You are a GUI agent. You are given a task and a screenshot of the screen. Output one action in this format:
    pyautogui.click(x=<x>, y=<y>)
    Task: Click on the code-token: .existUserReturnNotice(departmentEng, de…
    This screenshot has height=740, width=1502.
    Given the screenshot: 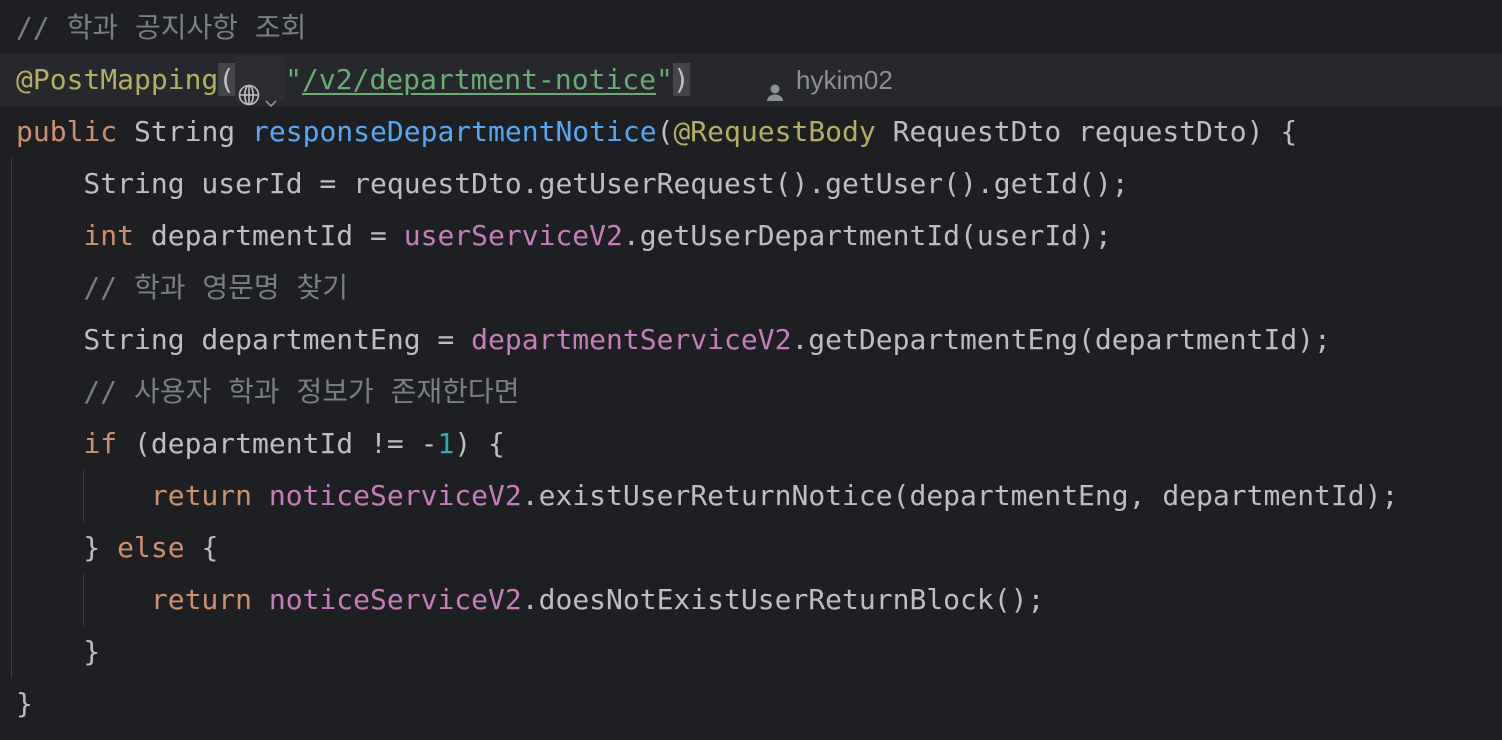 What is the action you would take?
    pyautogui.click(x=960, y=495)
    